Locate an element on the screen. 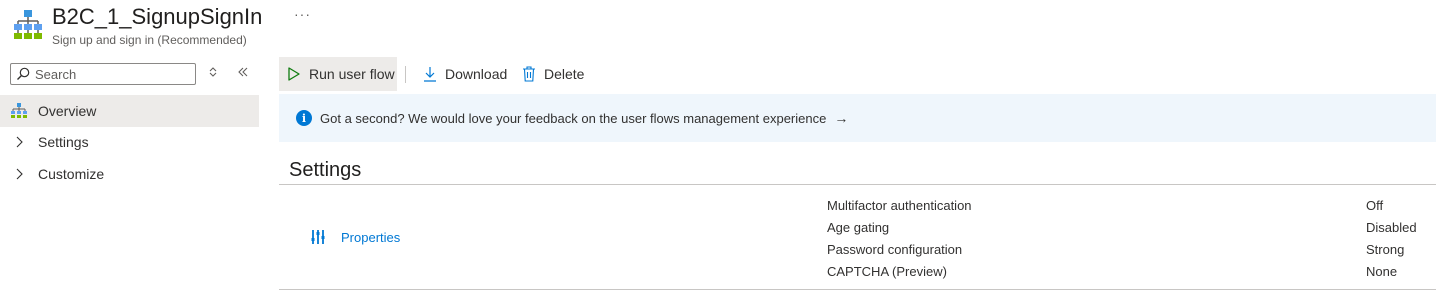 The image size is (1436, 291). sidebar-item-label: Overview is located at coordinates (67, 111).